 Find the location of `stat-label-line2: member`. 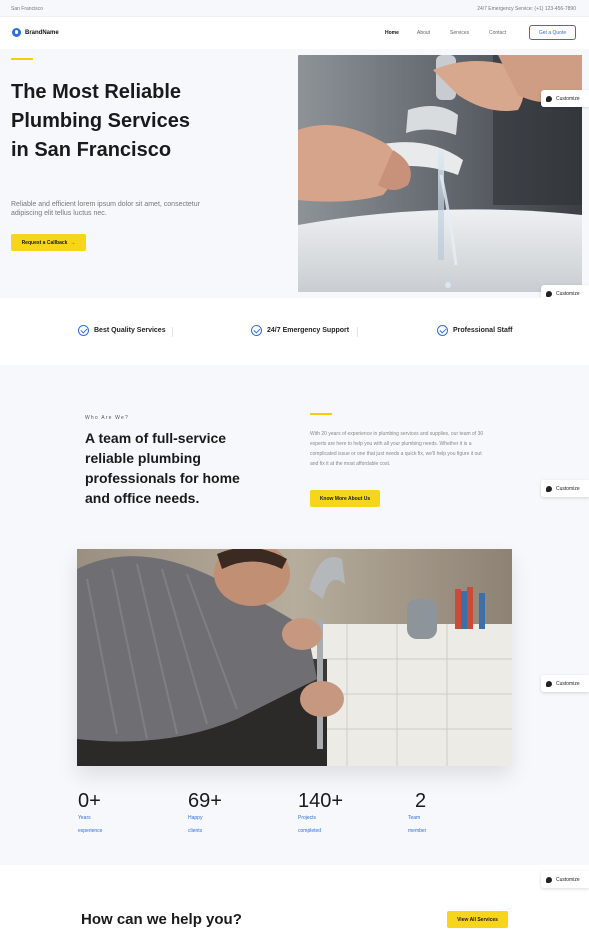

stat-label-line2: member is located at coordinates (417, 831).